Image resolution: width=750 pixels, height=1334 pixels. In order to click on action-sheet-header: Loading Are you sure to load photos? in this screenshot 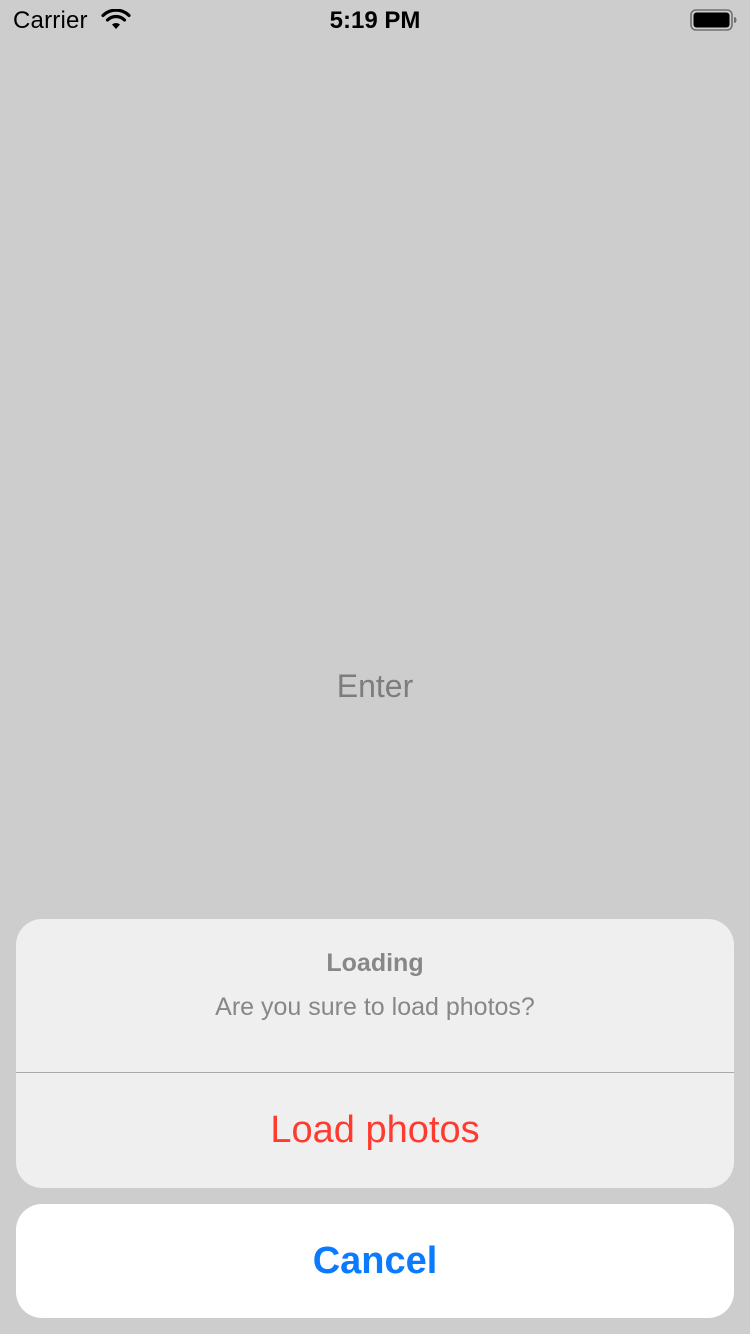, I will do `click(375, 996)`.